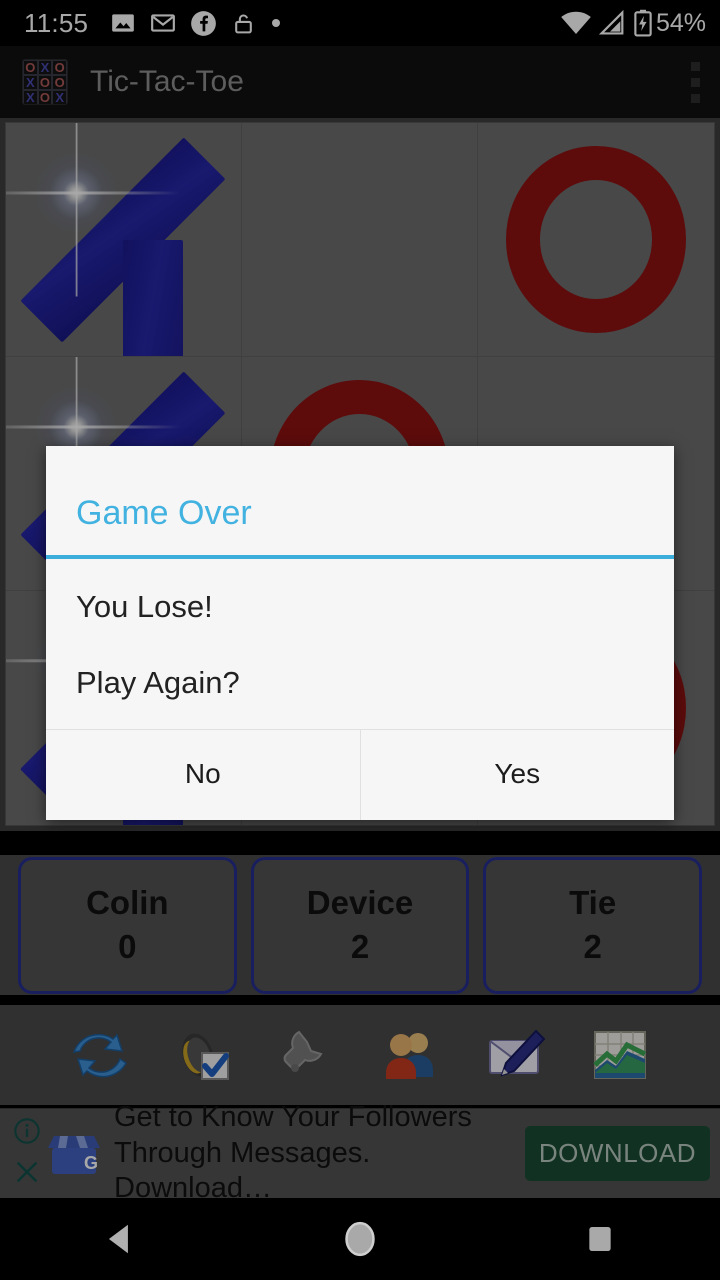 The width and height of the screenshot is (720, 1280). I want to click on dialog-yes-button: Yes, so click(516, 775).